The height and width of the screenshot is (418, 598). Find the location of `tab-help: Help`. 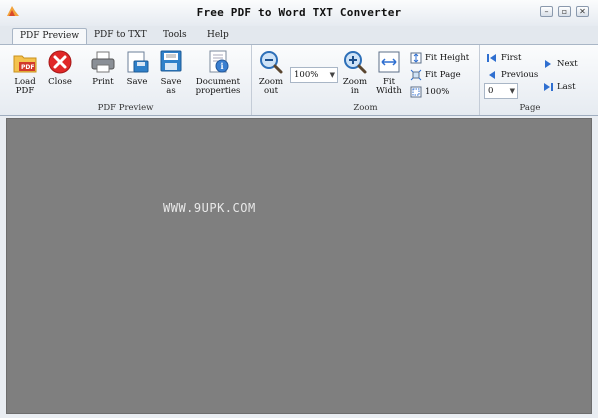

tab-help: Help is located at coordinates (218, 36).